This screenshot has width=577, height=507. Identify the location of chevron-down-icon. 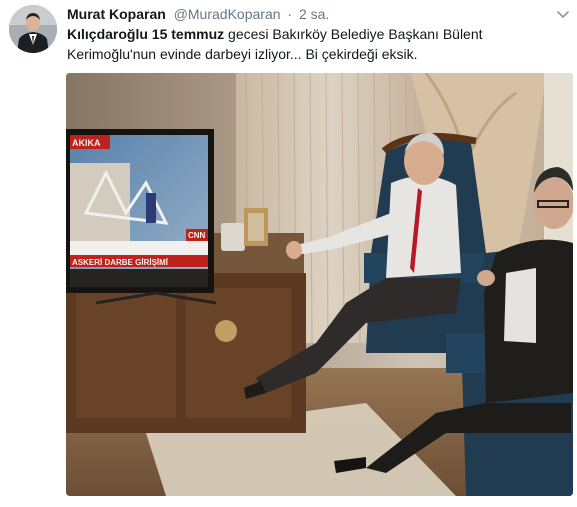
(563, 14).